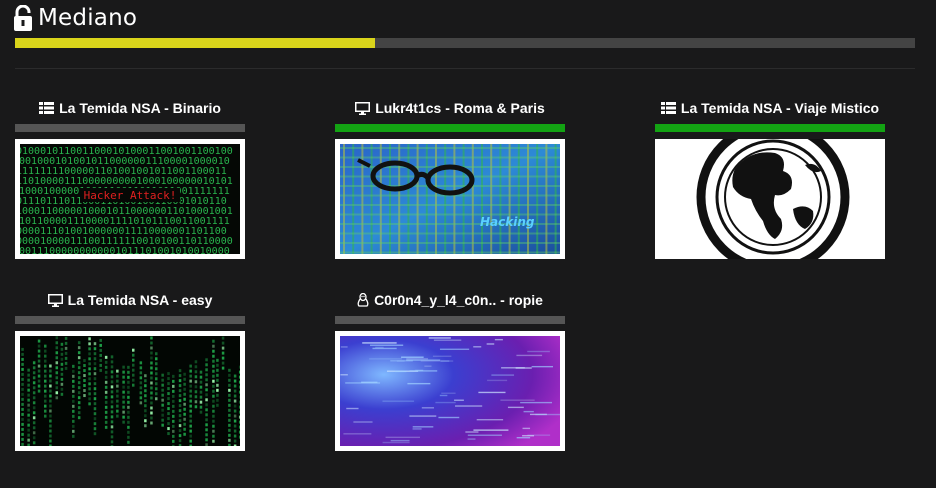 The width and height of the screenshot is (936, 488). What do you see at coordinates (363, 300) in the screenshot?
I see `linux-icon` at bounding box center [363, 300].